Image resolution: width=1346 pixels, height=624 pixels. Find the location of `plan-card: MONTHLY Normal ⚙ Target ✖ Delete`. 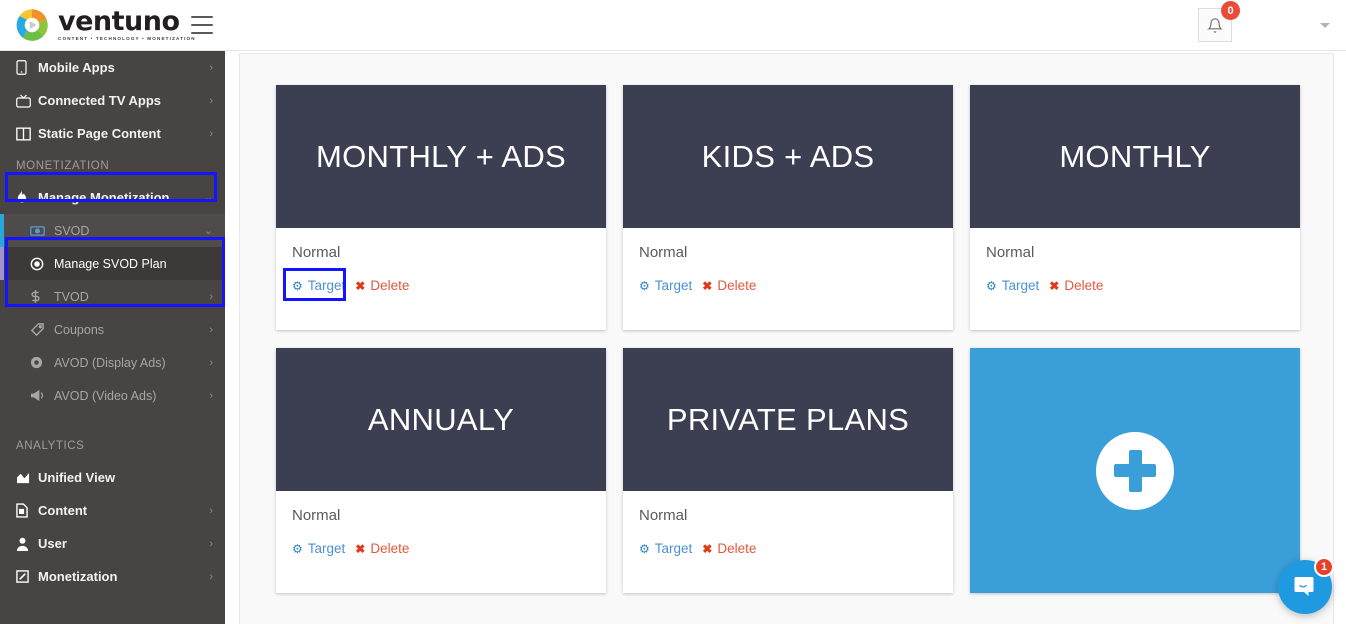

plan-card: MONTHLY Normal ⚙ Target ✖ Delete is located at coordinates (1135, 207).